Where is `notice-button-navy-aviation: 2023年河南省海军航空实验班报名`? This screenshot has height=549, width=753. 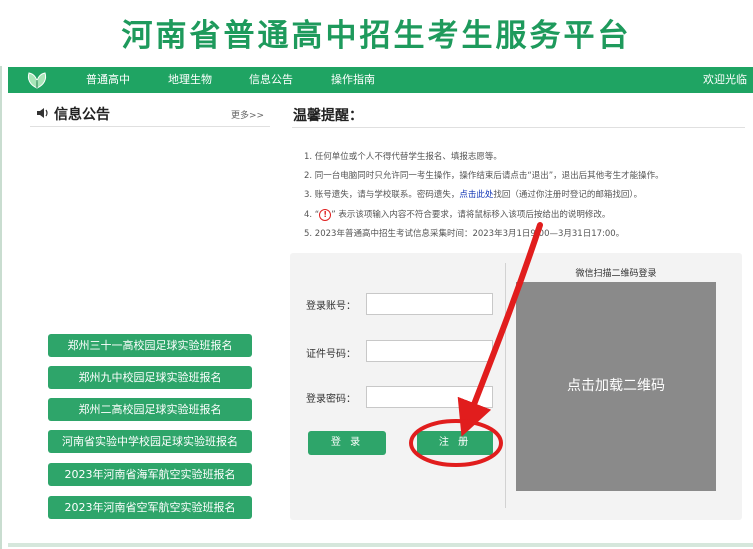 notice-button-navy-aviation: 2023年河南省海军航空实验班报名 is located at coordinates (150, 474).